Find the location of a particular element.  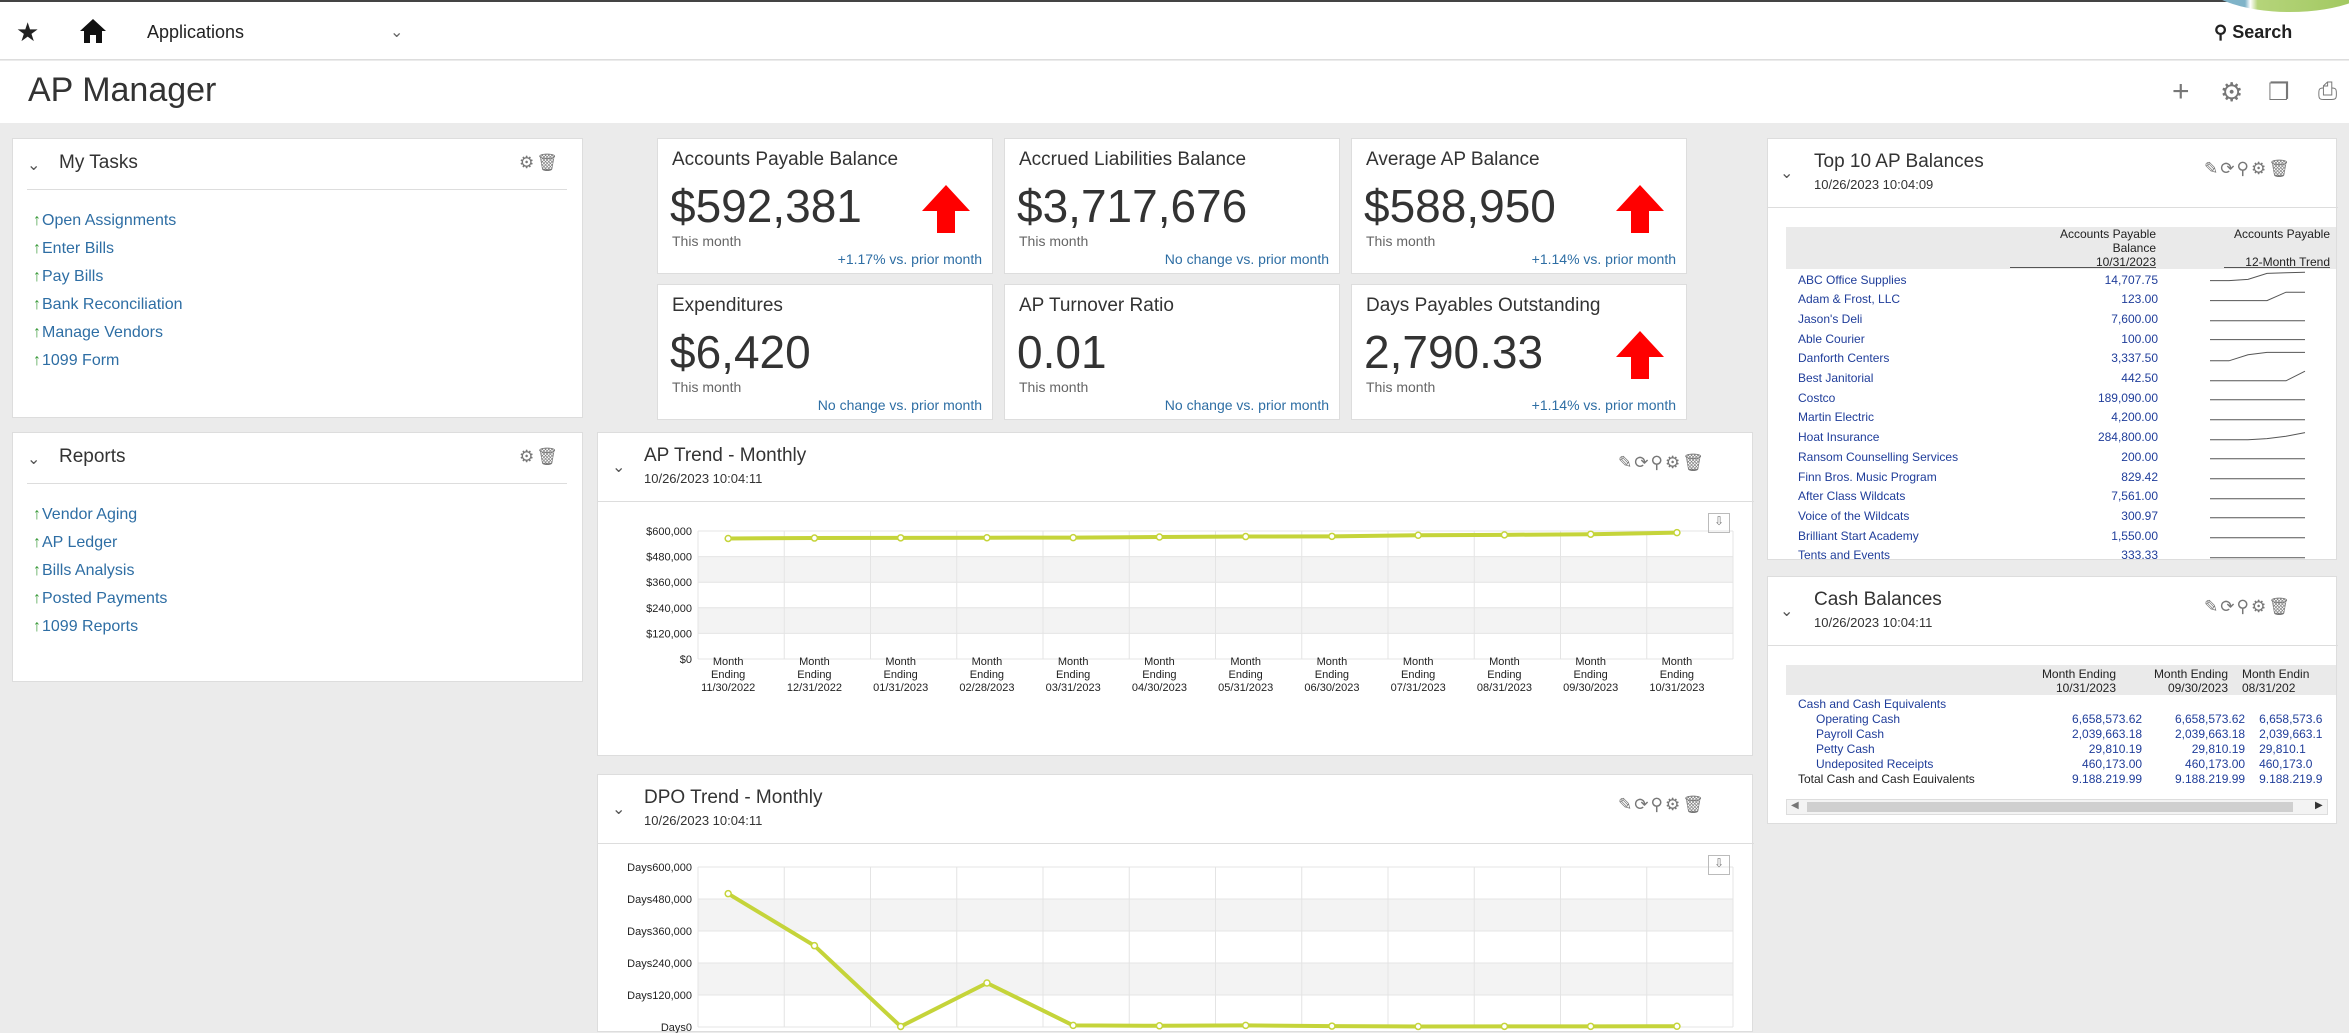

kpi-change: +1.14% vs. prior month is located at coordinates (1603, 259).